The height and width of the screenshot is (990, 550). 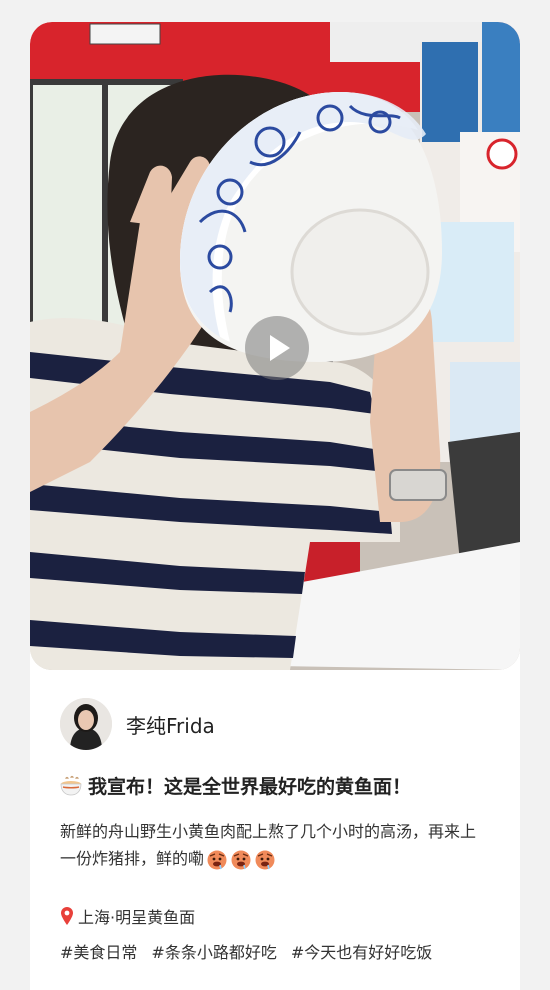 What do you see at coordinates (250, 787) in the screenshot?
I see `post-title-text: 我宣布！这是全世界最好吃的黄鱼面！` at bounding box center [250, 787].